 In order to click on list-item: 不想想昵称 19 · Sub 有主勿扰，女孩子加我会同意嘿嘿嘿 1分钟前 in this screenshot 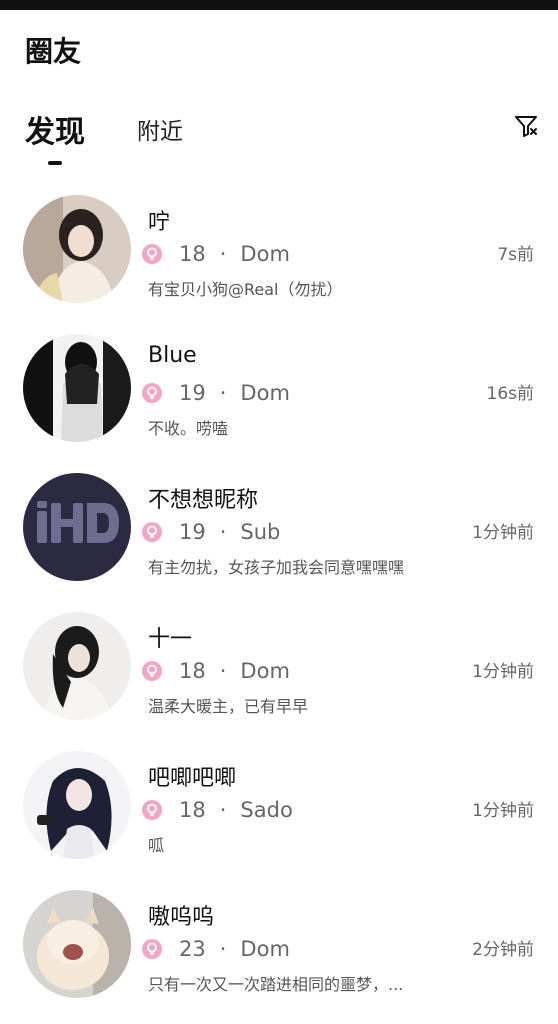, I will do `click(279, 537)`.